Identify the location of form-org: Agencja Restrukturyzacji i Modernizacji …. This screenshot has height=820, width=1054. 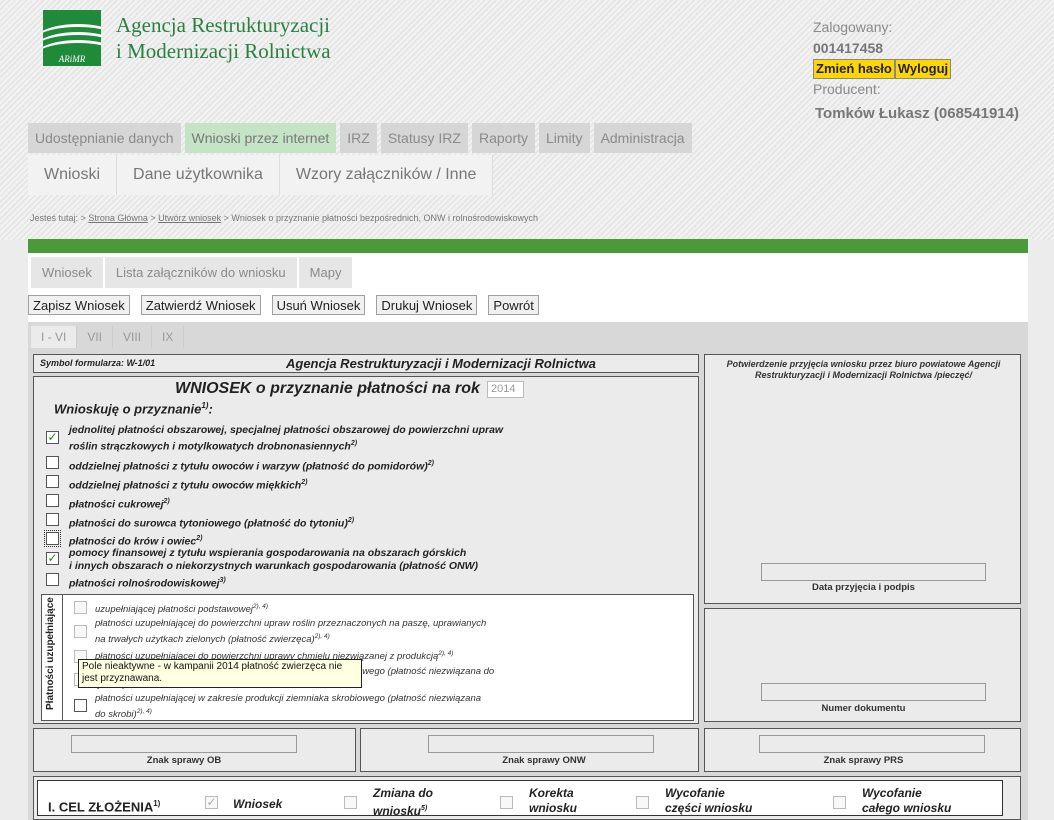
(441, 363).